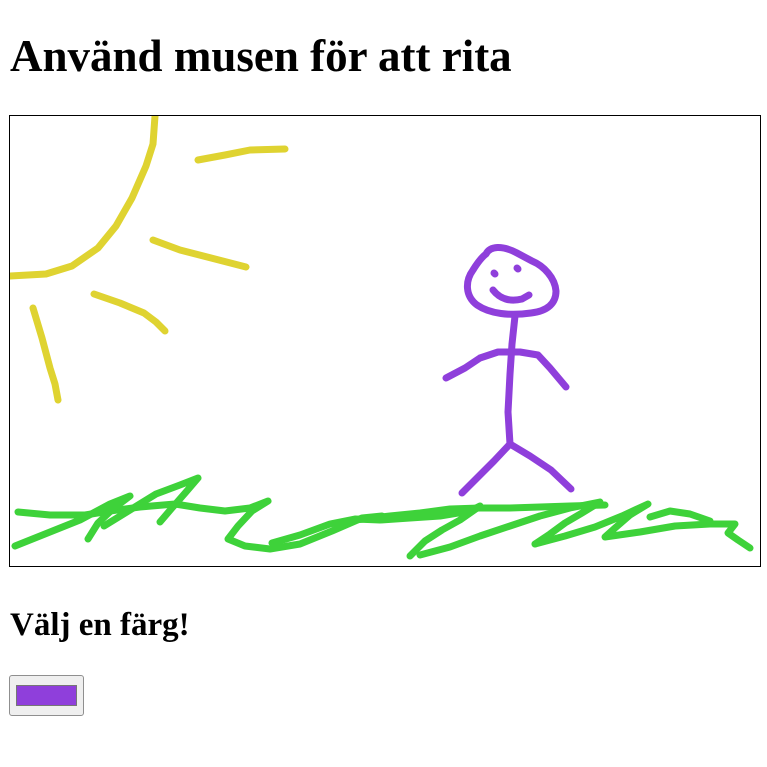  What do you see at coordinates (100, 625) in the screenshot?
I see `color-prompt-heading: Välj en färg!` at bounding box center [100, 625].